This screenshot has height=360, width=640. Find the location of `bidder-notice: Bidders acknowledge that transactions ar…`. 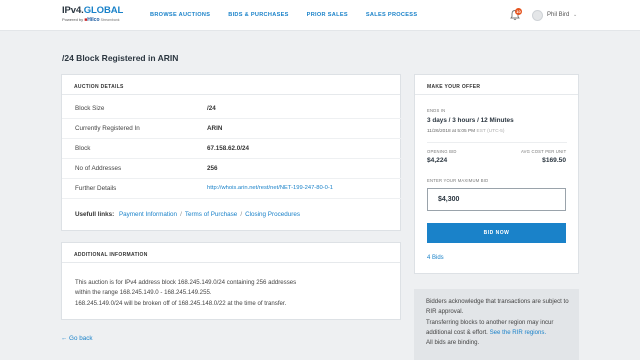

bidder-notice: Bidders acknowledge that transactions ar… is located at coordinates (496, 324).